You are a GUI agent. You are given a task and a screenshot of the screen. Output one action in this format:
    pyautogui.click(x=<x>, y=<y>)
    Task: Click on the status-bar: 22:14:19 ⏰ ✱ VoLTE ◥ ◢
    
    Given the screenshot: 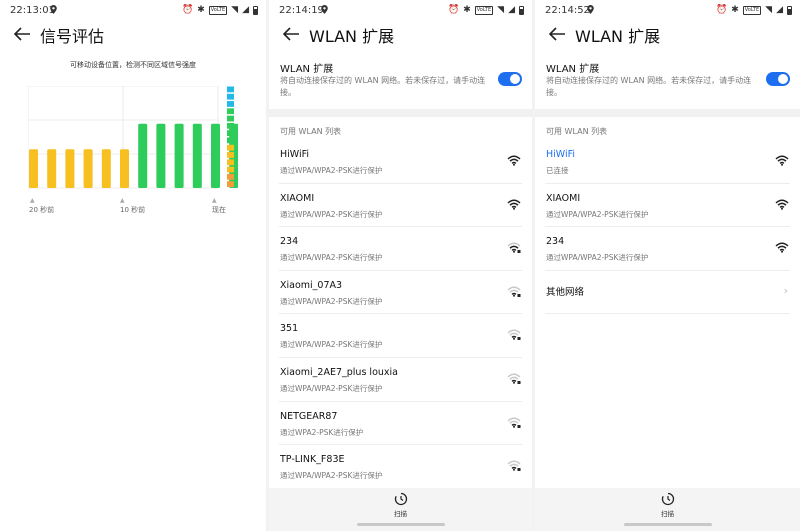 What is the action you would take?
    pyautogui.click(x=400, y=11)
    